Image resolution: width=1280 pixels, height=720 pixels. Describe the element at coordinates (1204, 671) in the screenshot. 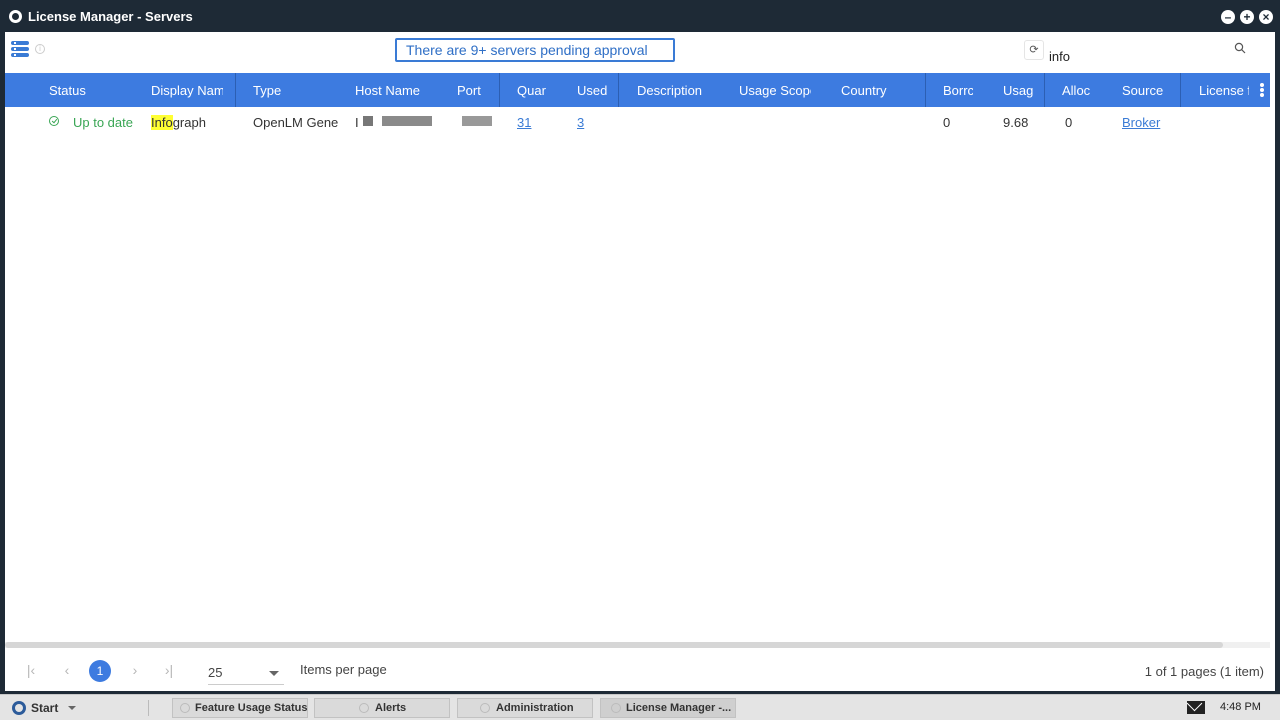

I see `page-summary: 1 of 1 pages (1 item)` at that location.